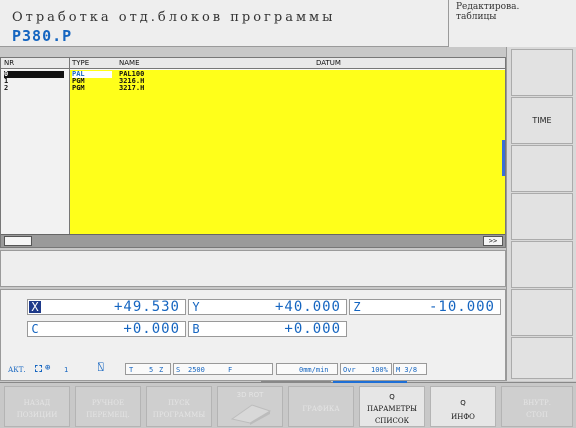 Image resolution: width=576 pixels, height=428 pixels. I want to click on feed-value: 0mm/min, so click(314, 370).